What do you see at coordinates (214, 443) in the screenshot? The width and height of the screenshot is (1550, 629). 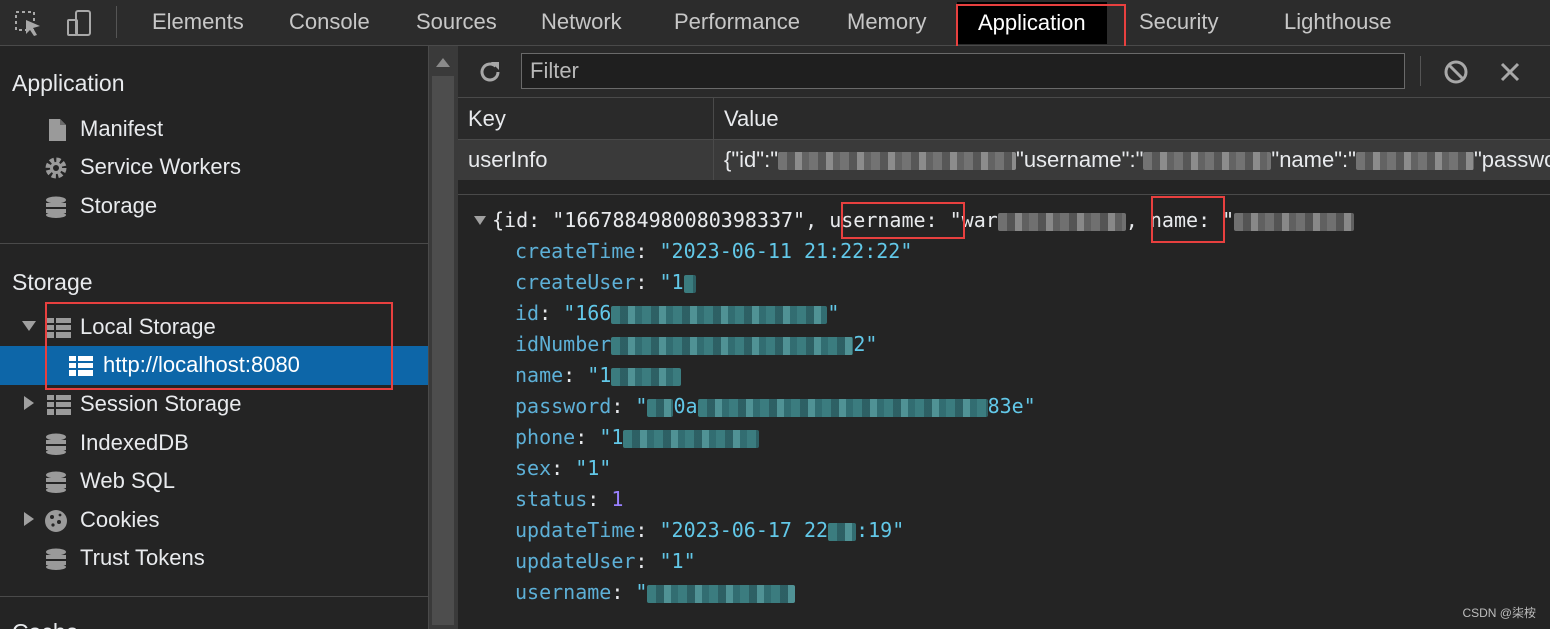 I see `sidebar-item-indexeddb: IndexedDB` at bounding box center [214, 443].